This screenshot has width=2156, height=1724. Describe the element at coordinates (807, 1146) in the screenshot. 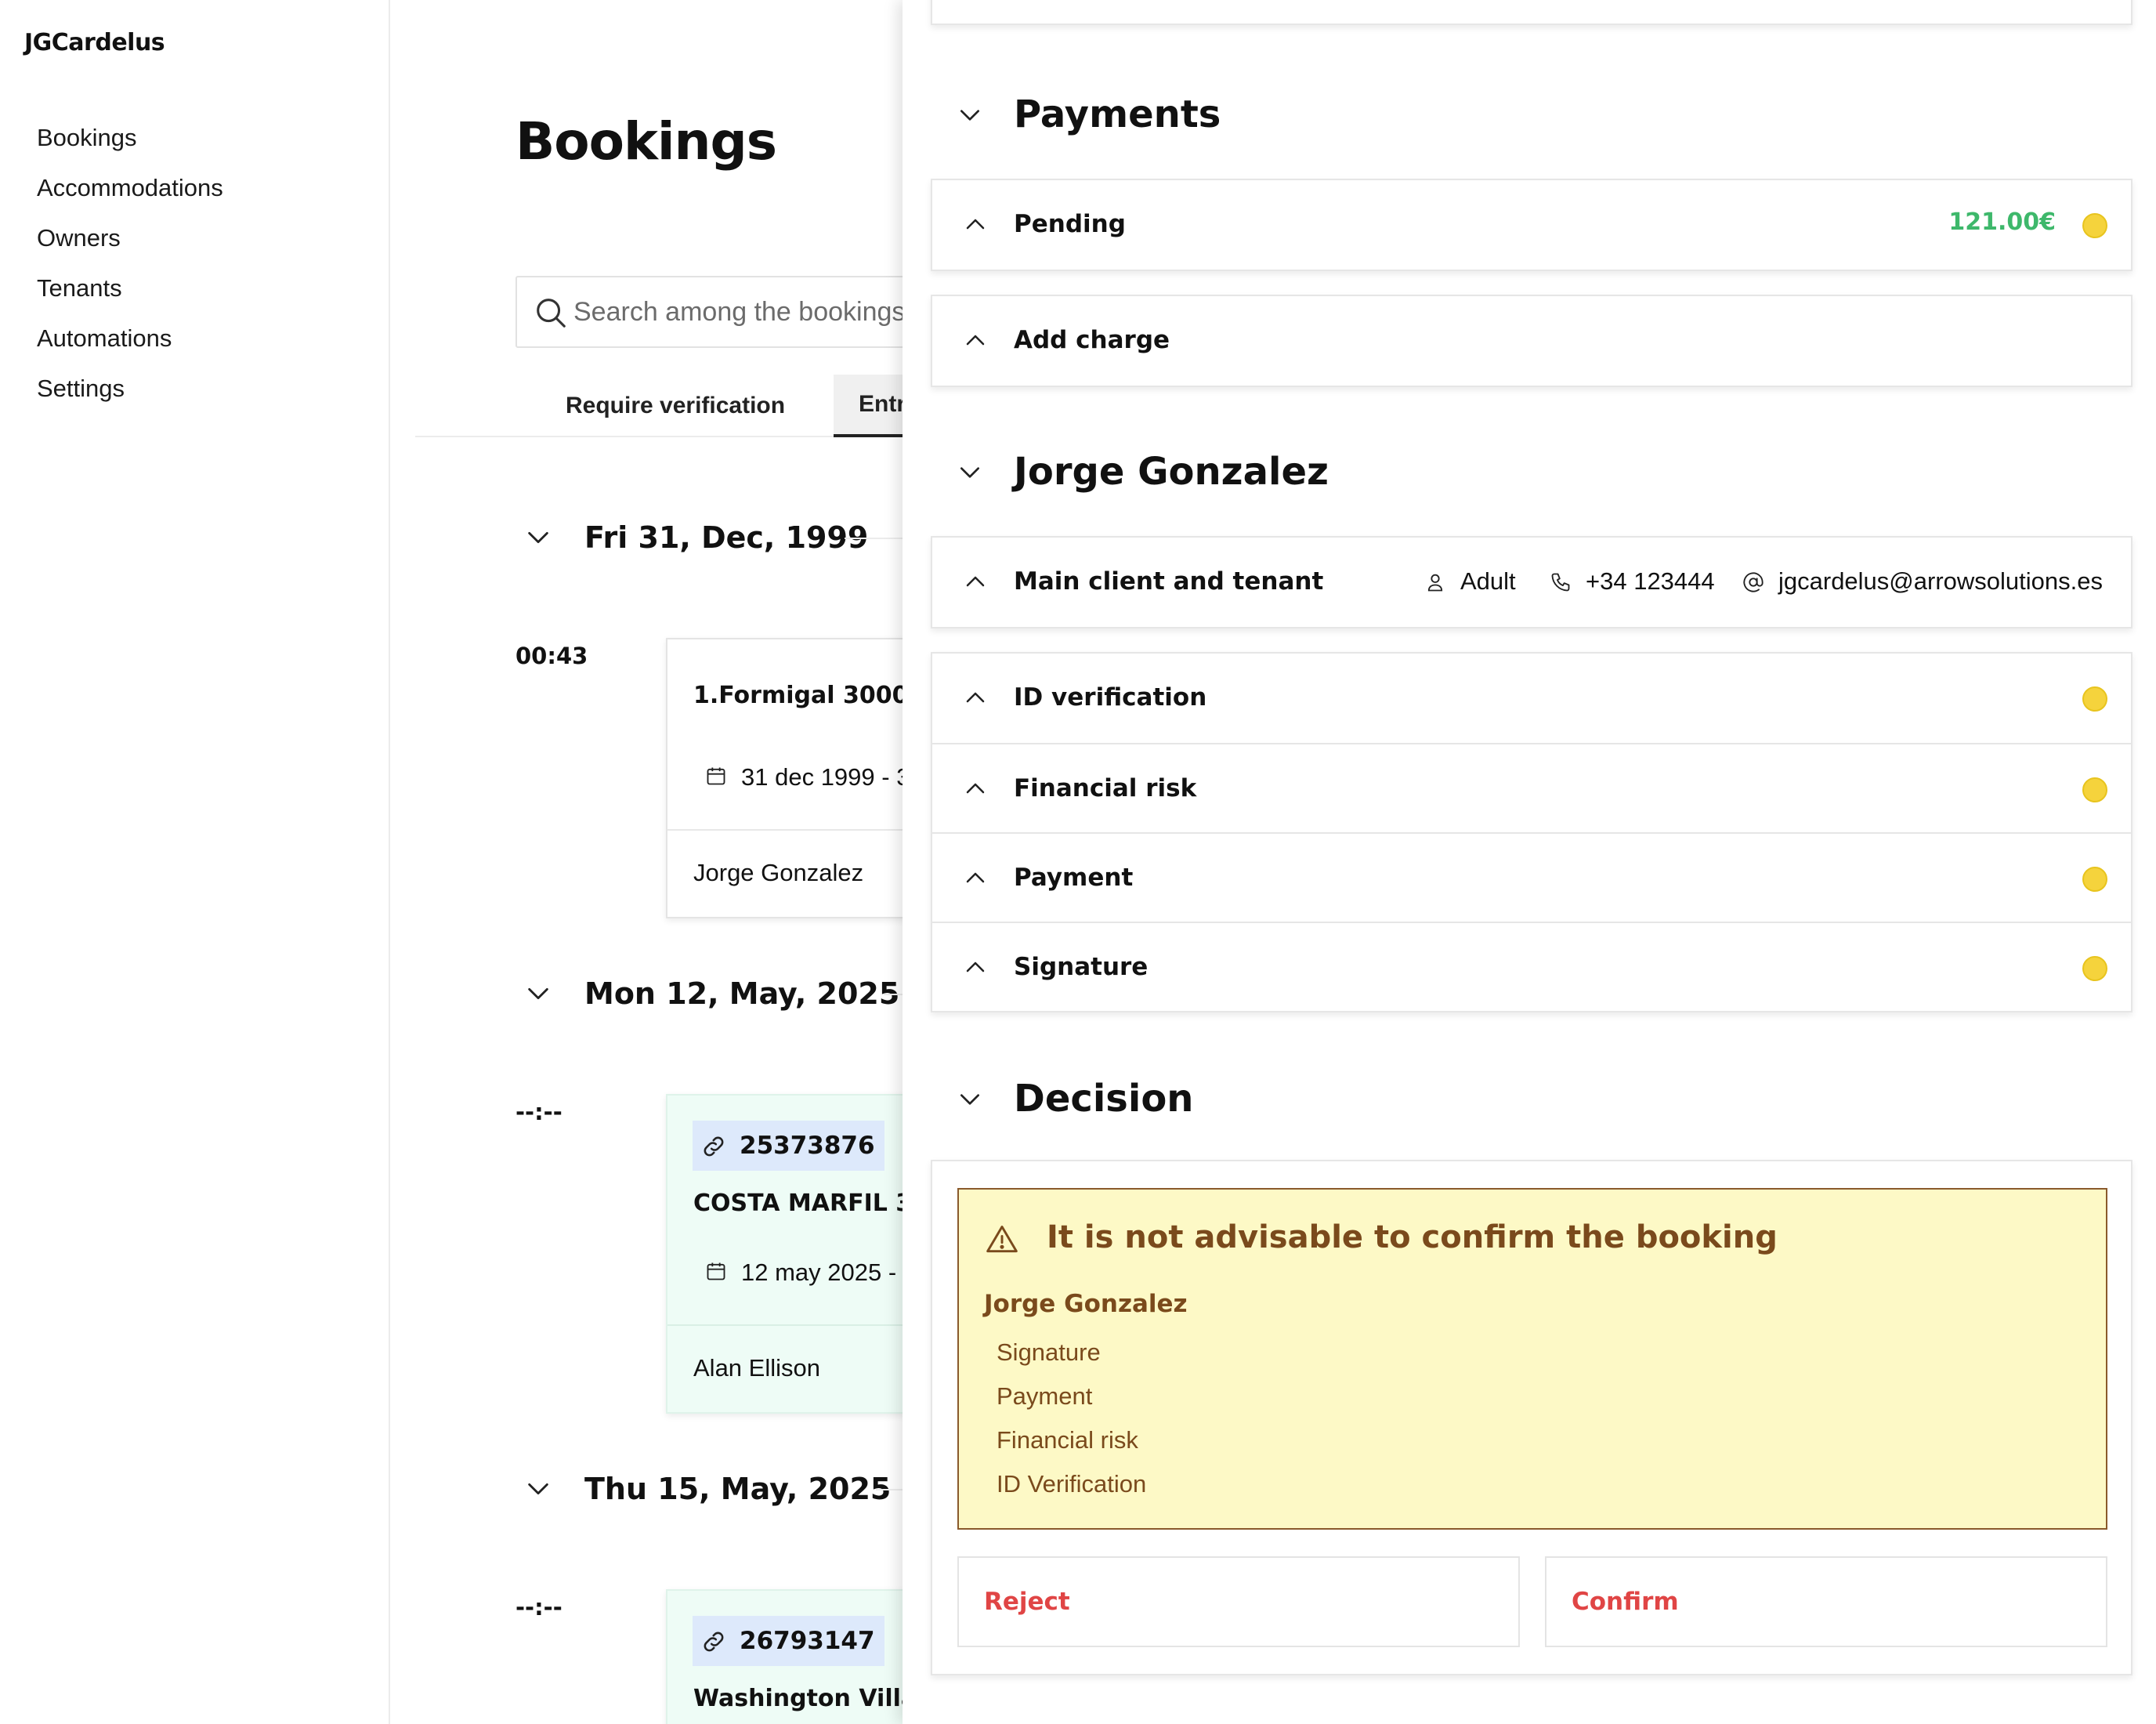

I see `booking-code: 25373876` at that location.